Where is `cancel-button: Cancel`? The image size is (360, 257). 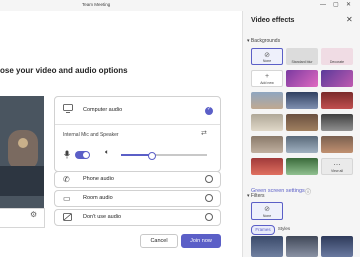 cancel-button: Cancel is located at coordinates (159, 241).